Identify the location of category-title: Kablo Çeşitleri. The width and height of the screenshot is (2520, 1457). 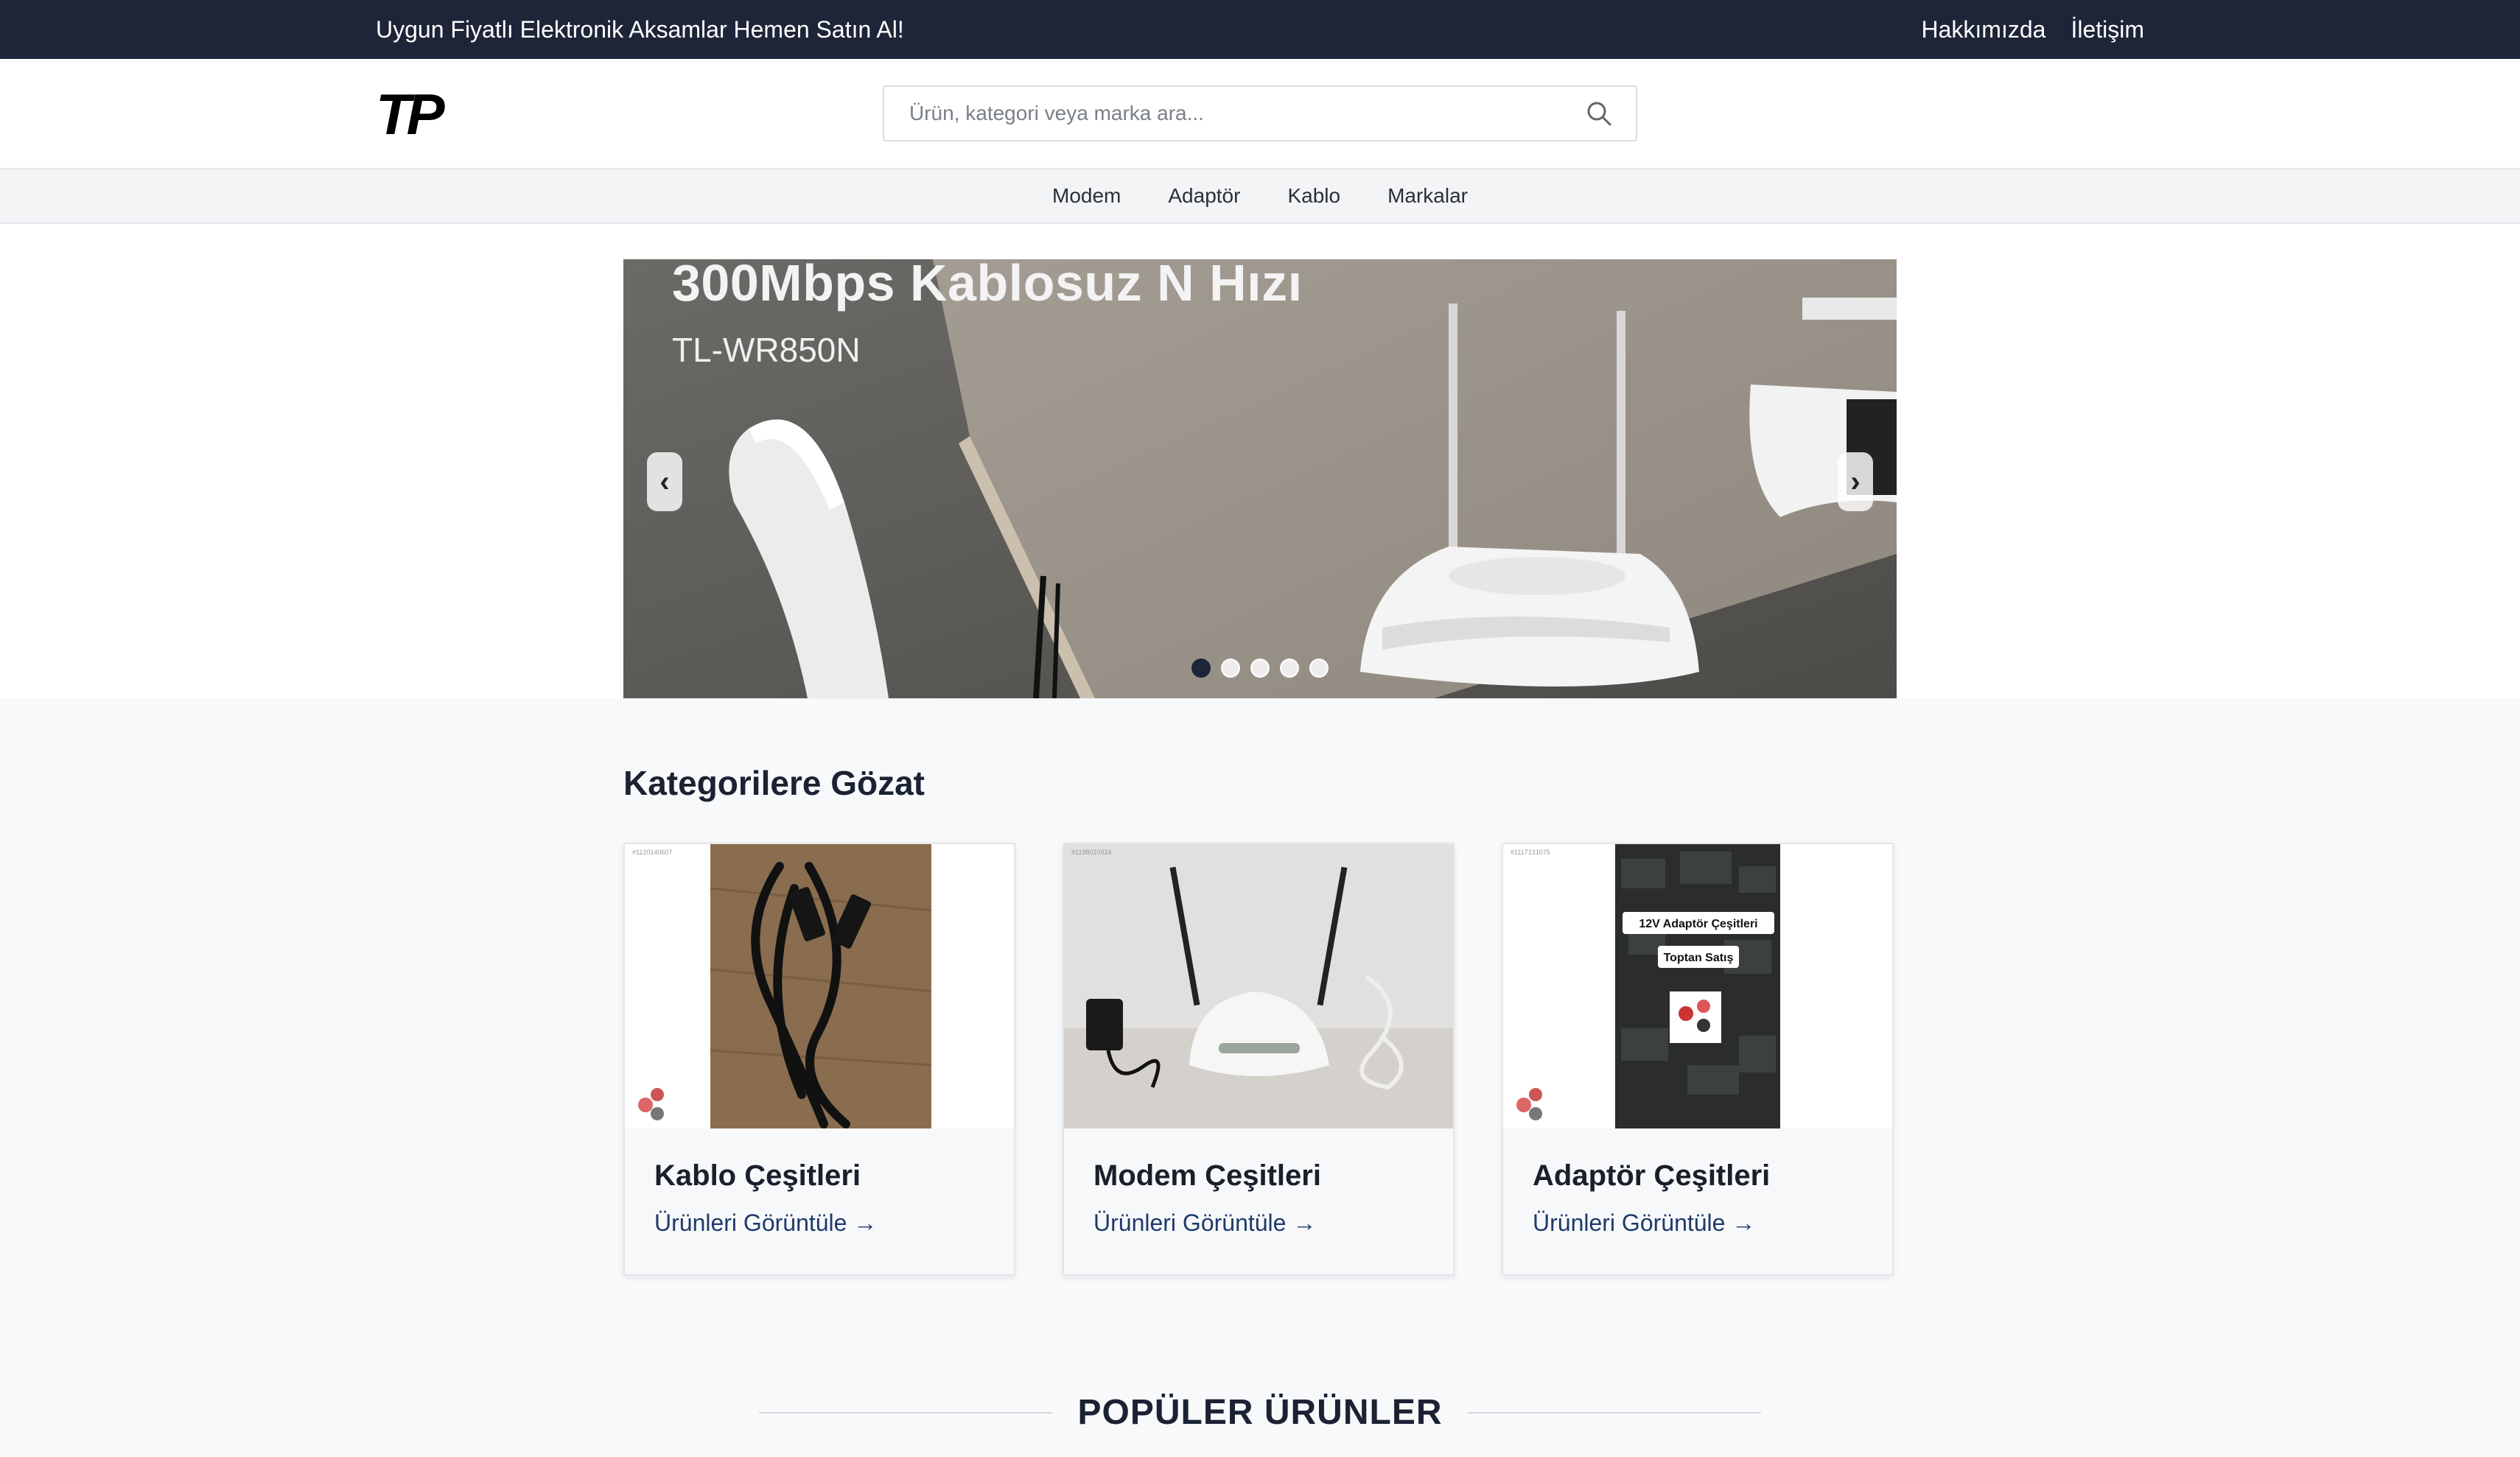
(757, 1175).